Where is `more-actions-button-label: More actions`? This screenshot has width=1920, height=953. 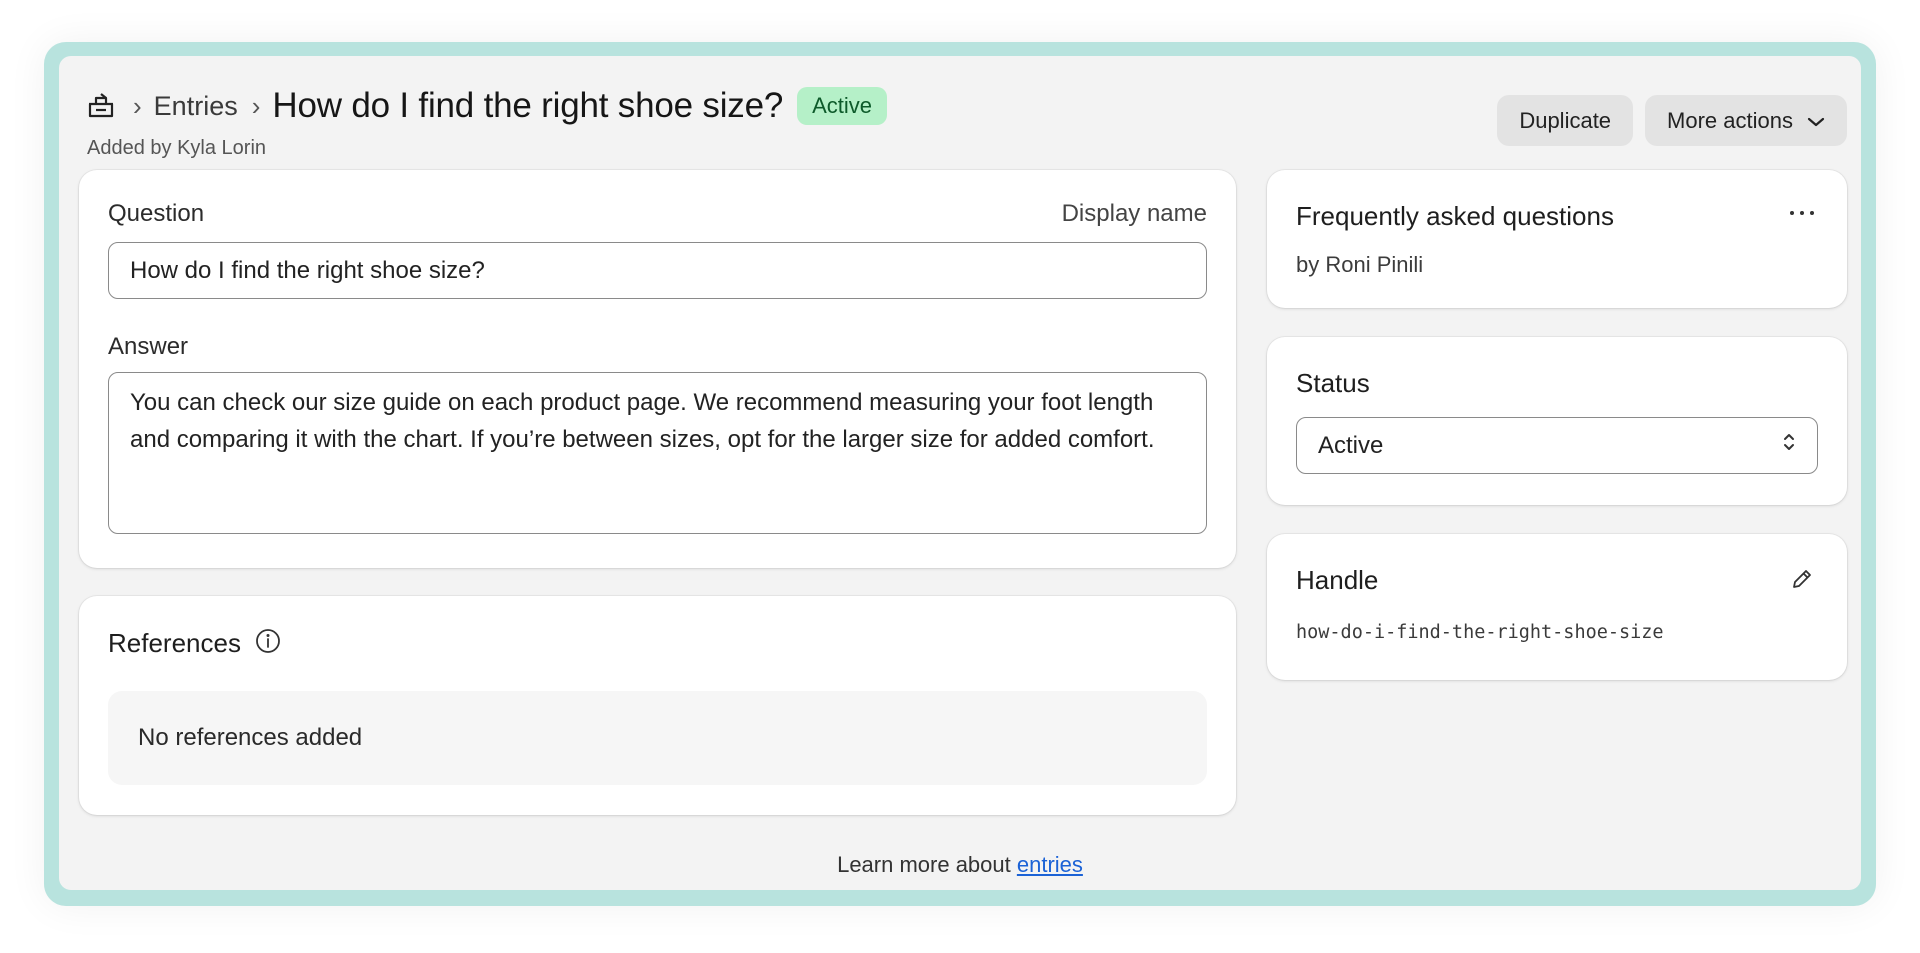
more-actions-button-label: More actions is located at coordinates (1730, 120).